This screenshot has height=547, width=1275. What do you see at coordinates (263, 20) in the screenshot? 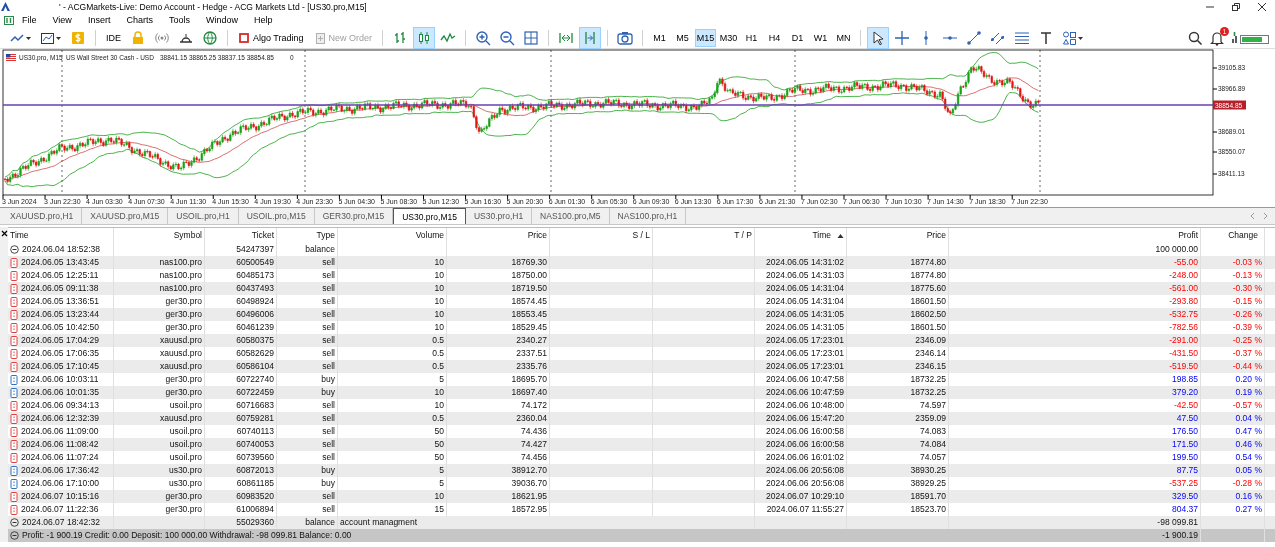
I see `menu-item: Help` at bounding box center [263, 20].